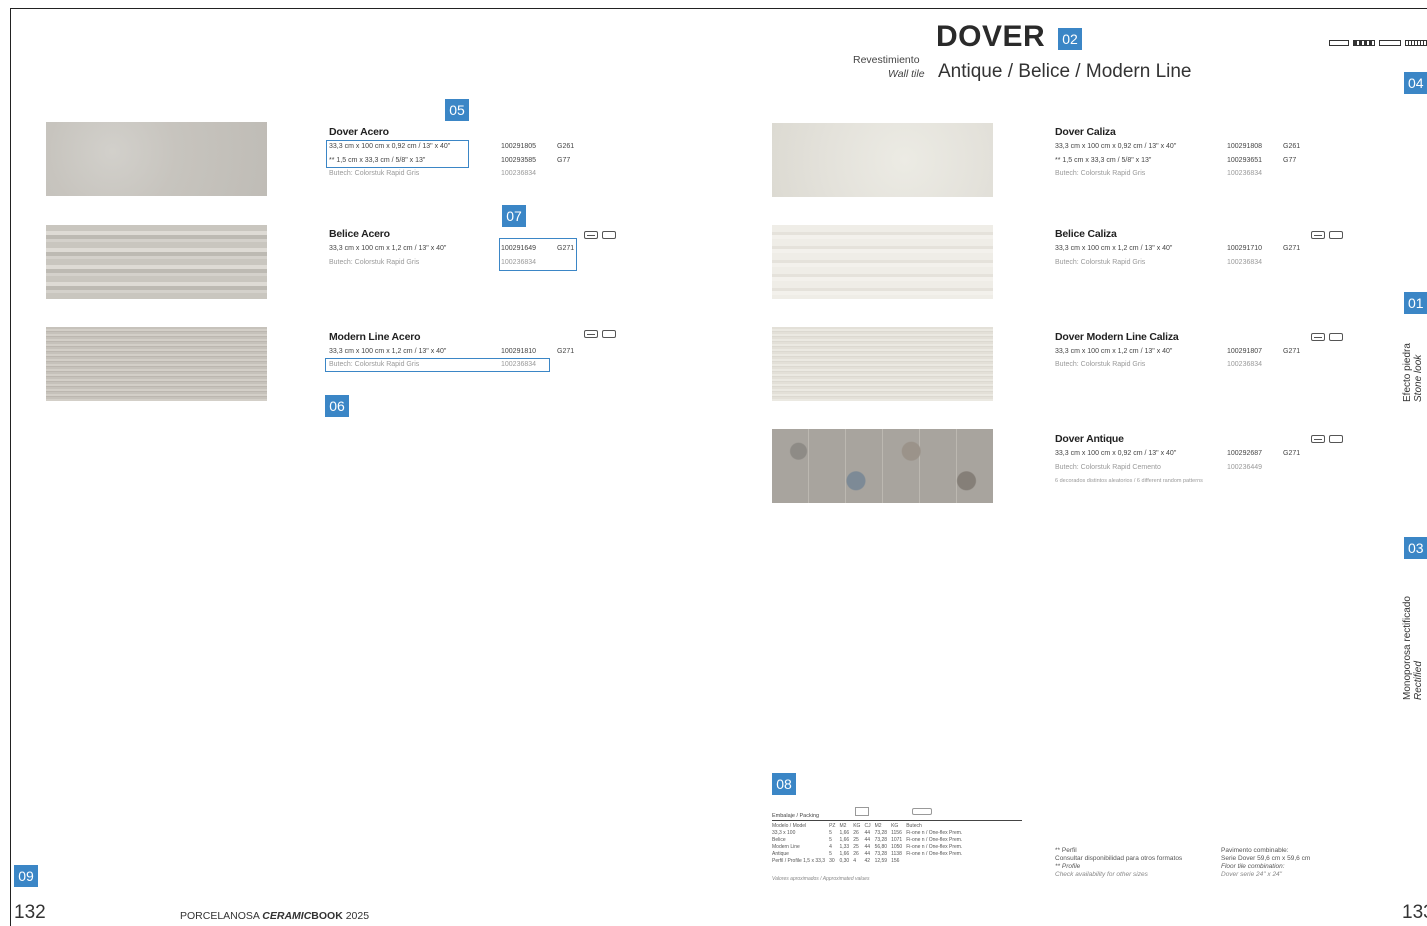  I want to click on side-label-01-en: Stone look, so click(1418, 378).